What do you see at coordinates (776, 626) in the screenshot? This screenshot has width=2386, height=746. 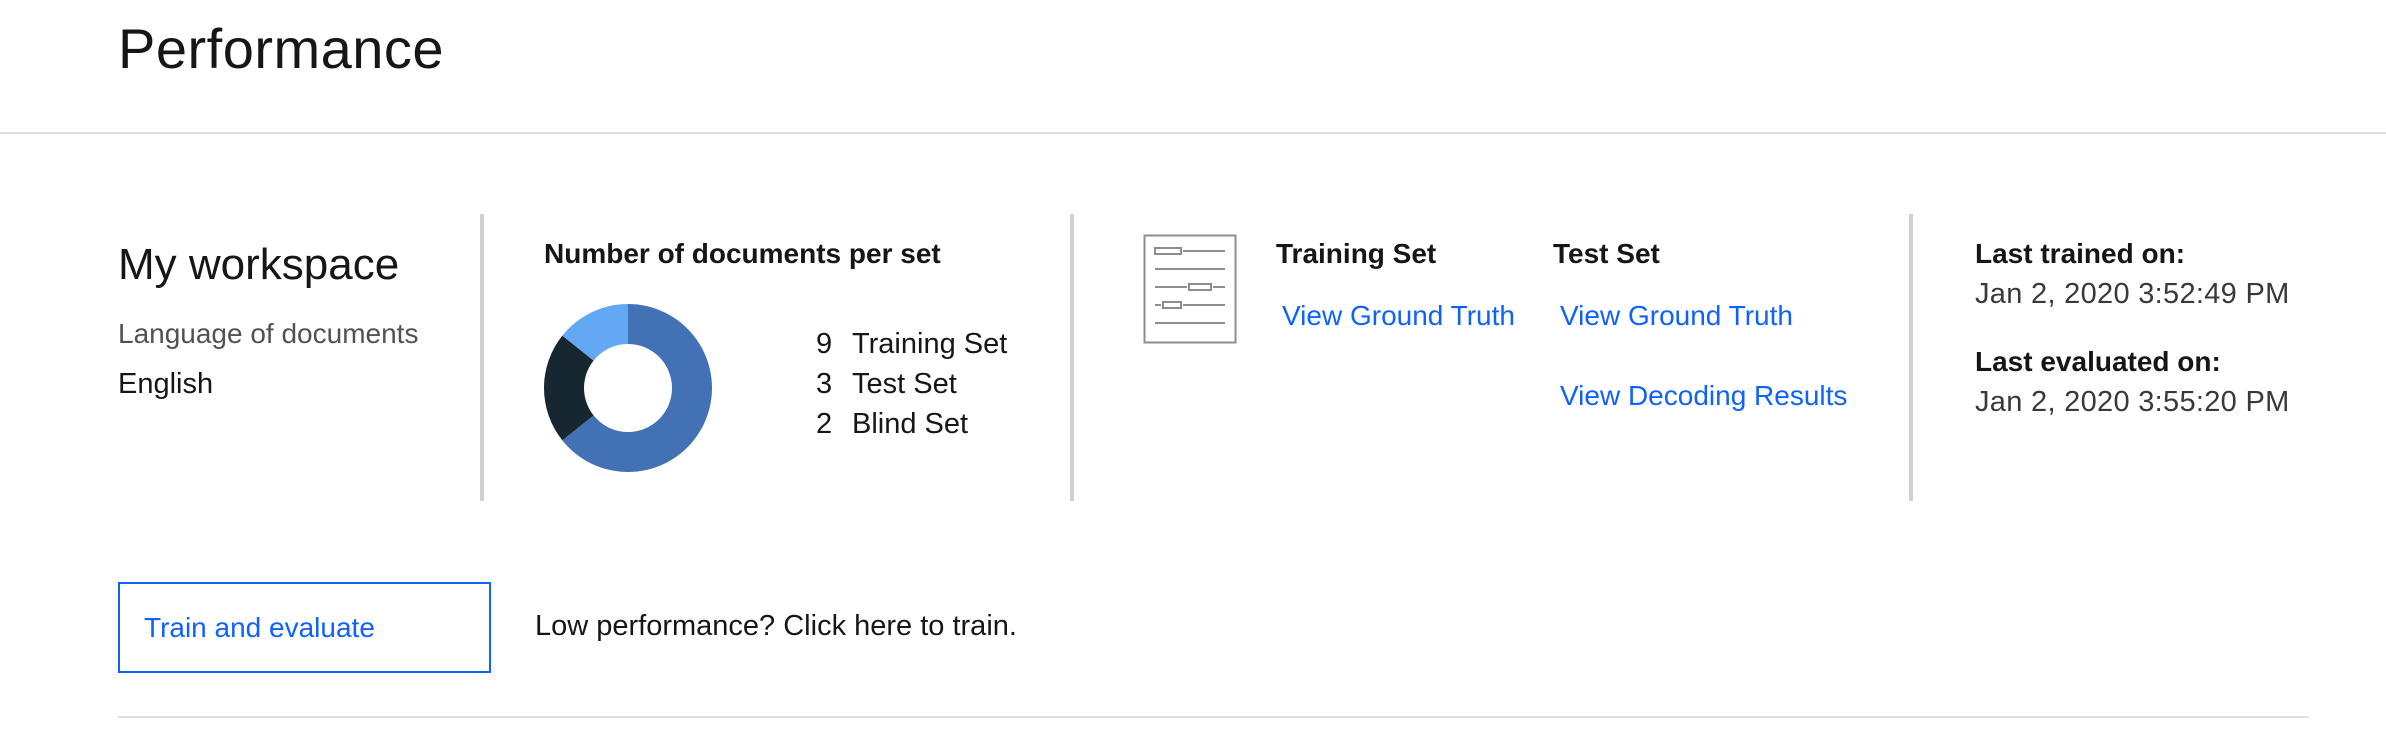 I see `low-performance-hint: Low performance? Click here to train.` at bounding box center [776, 626].